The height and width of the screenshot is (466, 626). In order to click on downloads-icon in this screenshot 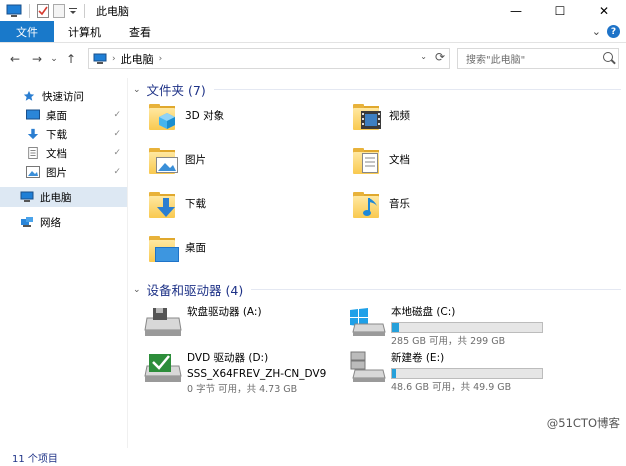, I will do `click(164, 203)`.